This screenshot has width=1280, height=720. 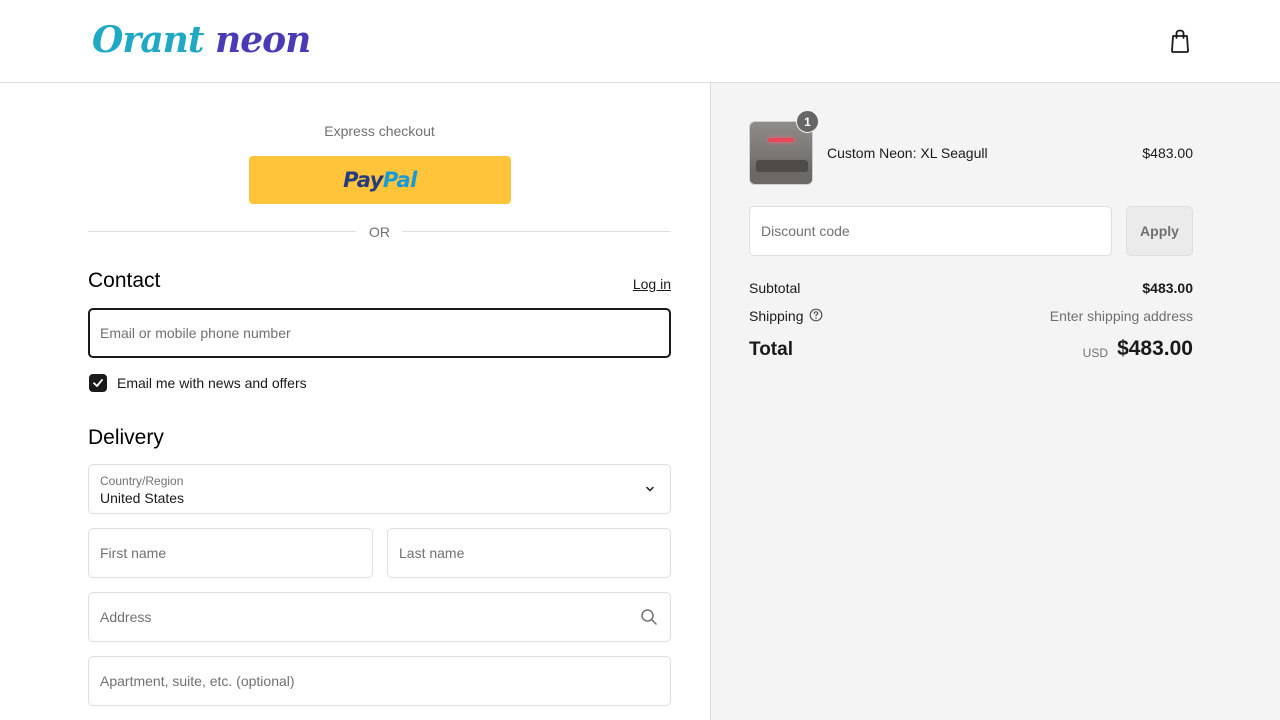 What do you see at coordinates (805, 231) in the screenshot?
I see `discount-placeholder: Discount code` at bounding box center [805, 231].